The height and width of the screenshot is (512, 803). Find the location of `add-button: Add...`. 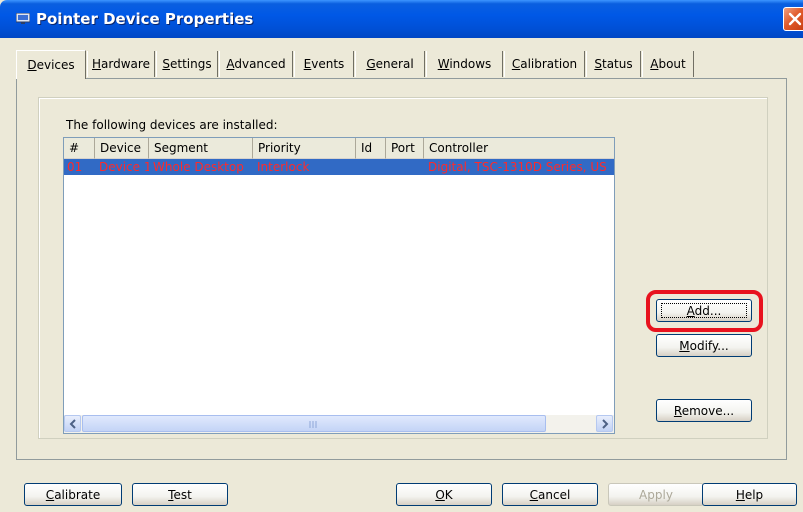

add-button: Add... is located at coordinates (704, 310).